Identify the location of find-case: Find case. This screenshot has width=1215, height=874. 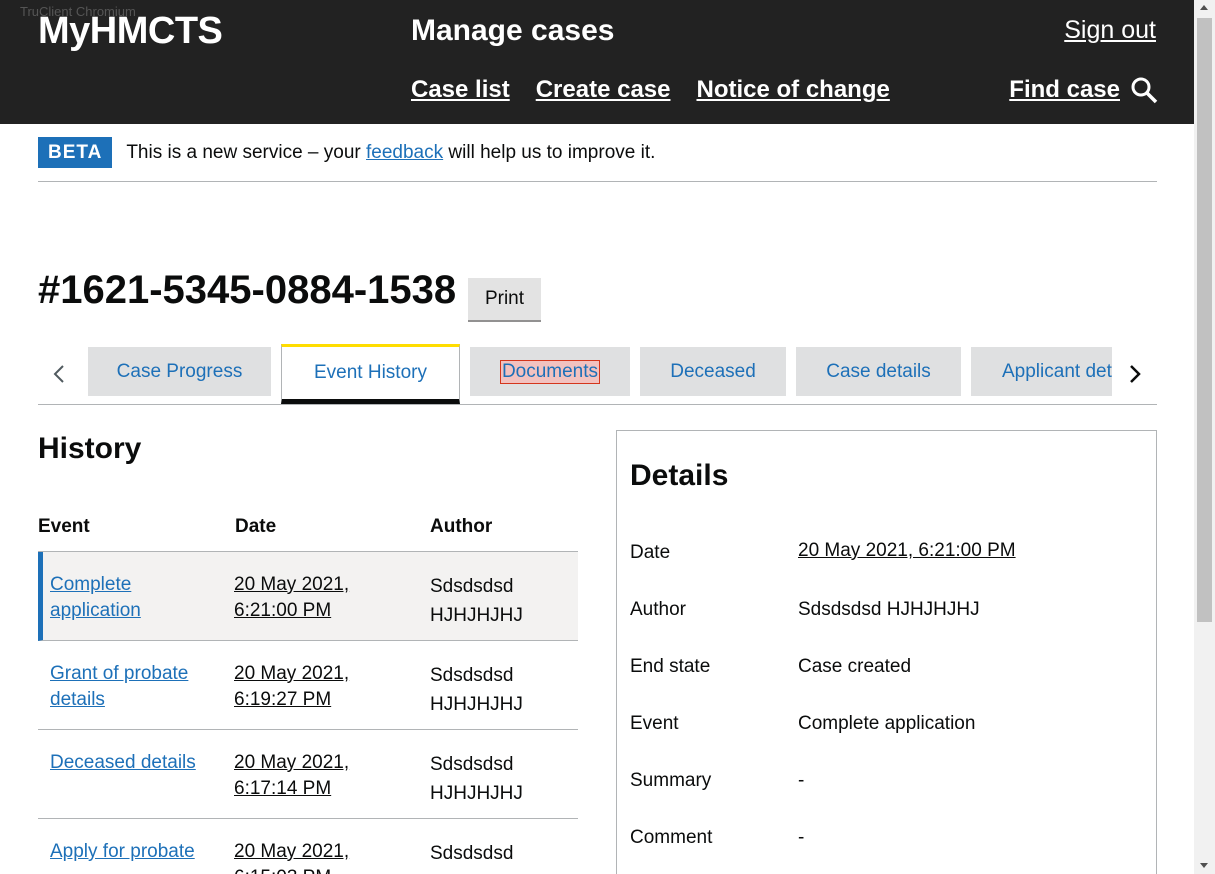
(1083, 90).